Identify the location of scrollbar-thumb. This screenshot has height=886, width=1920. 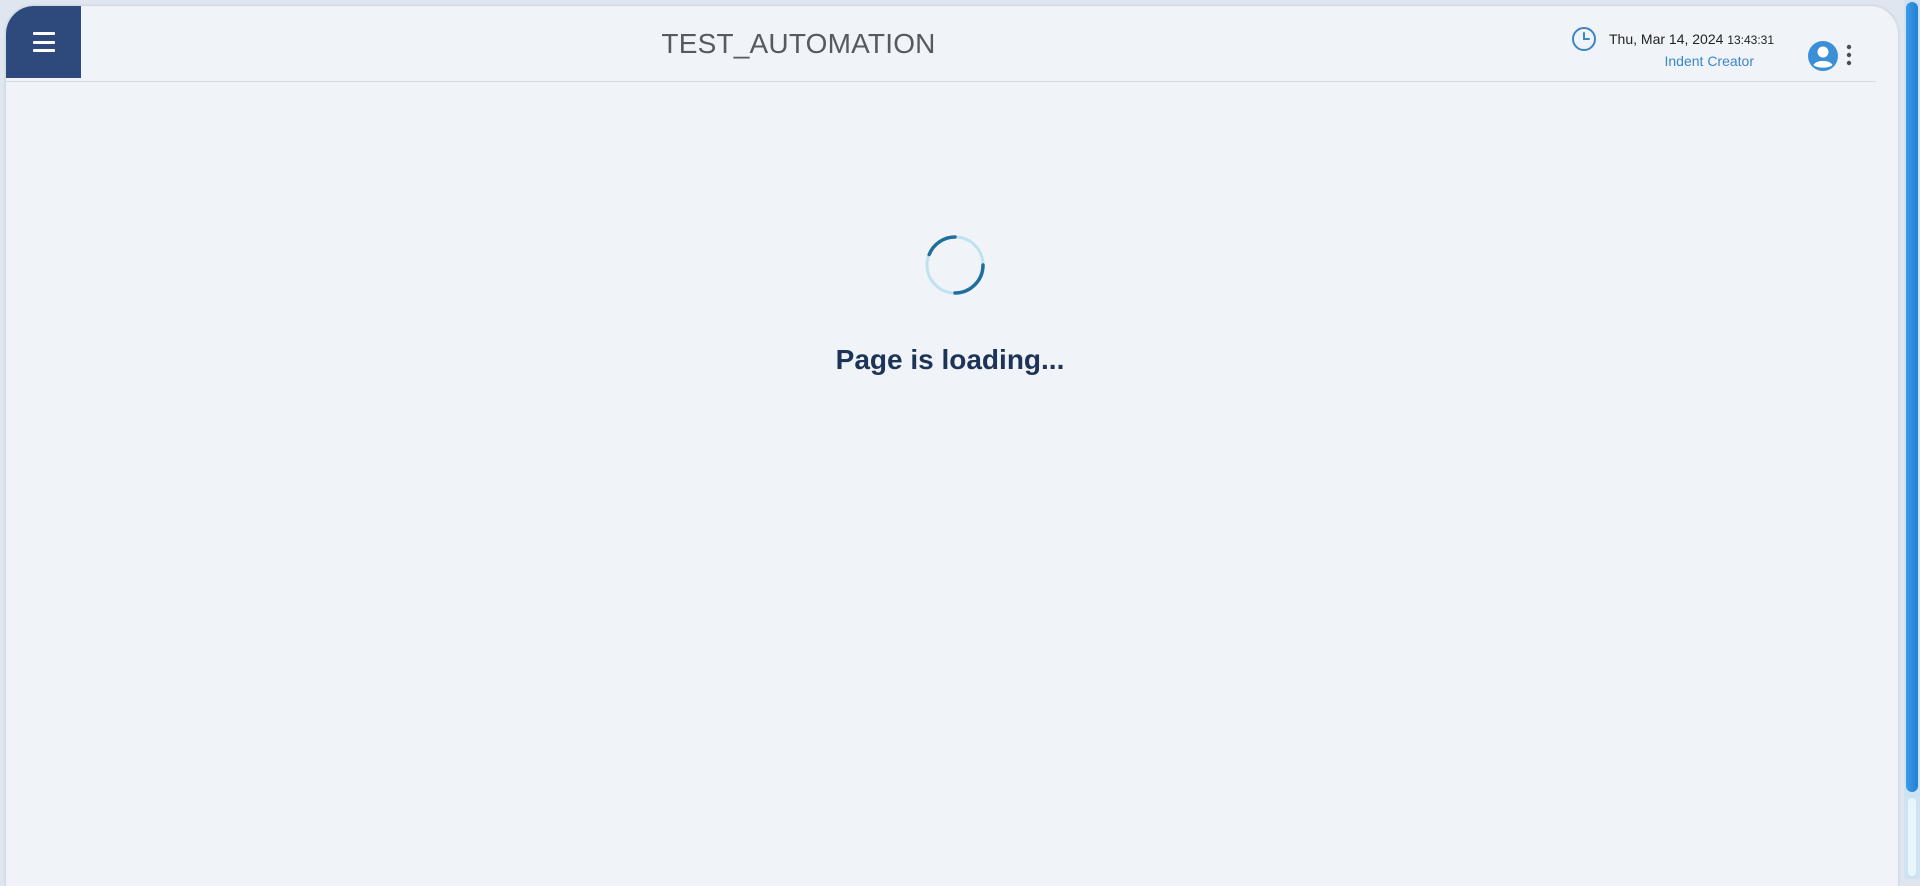
(1912, 397).